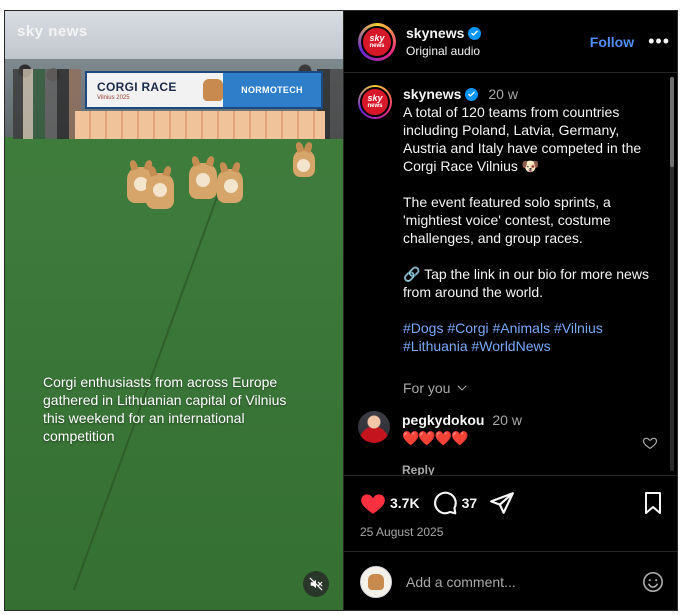 This screenshot has width=680, height=615. I want to click on reply-button: Reply, so click(530, 468).